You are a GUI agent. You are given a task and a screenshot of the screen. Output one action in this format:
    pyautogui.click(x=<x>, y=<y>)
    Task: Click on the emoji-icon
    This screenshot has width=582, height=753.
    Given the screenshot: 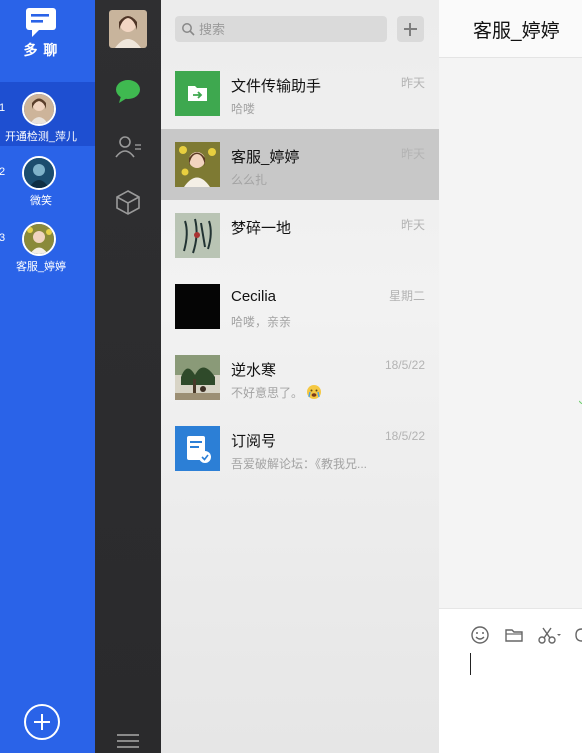 What is the action you would take?
    pyautogui.click(x=480, y=635)
    